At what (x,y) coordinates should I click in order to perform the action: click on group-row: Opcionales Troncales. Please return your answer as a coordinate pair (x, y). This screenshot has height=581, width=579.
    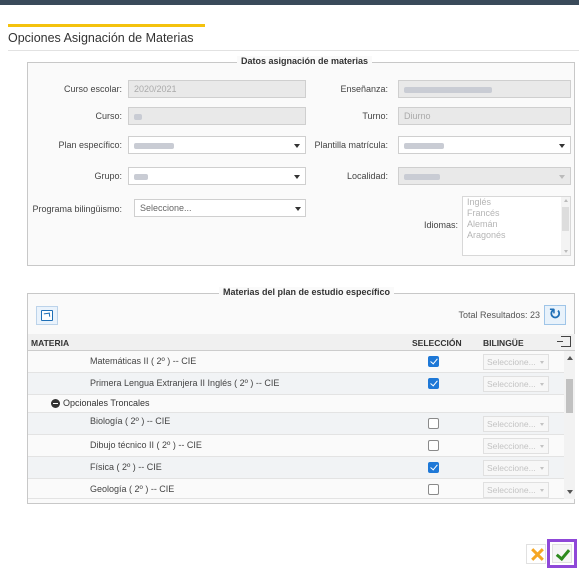
    Looking at the image, I should click on (296, 404).